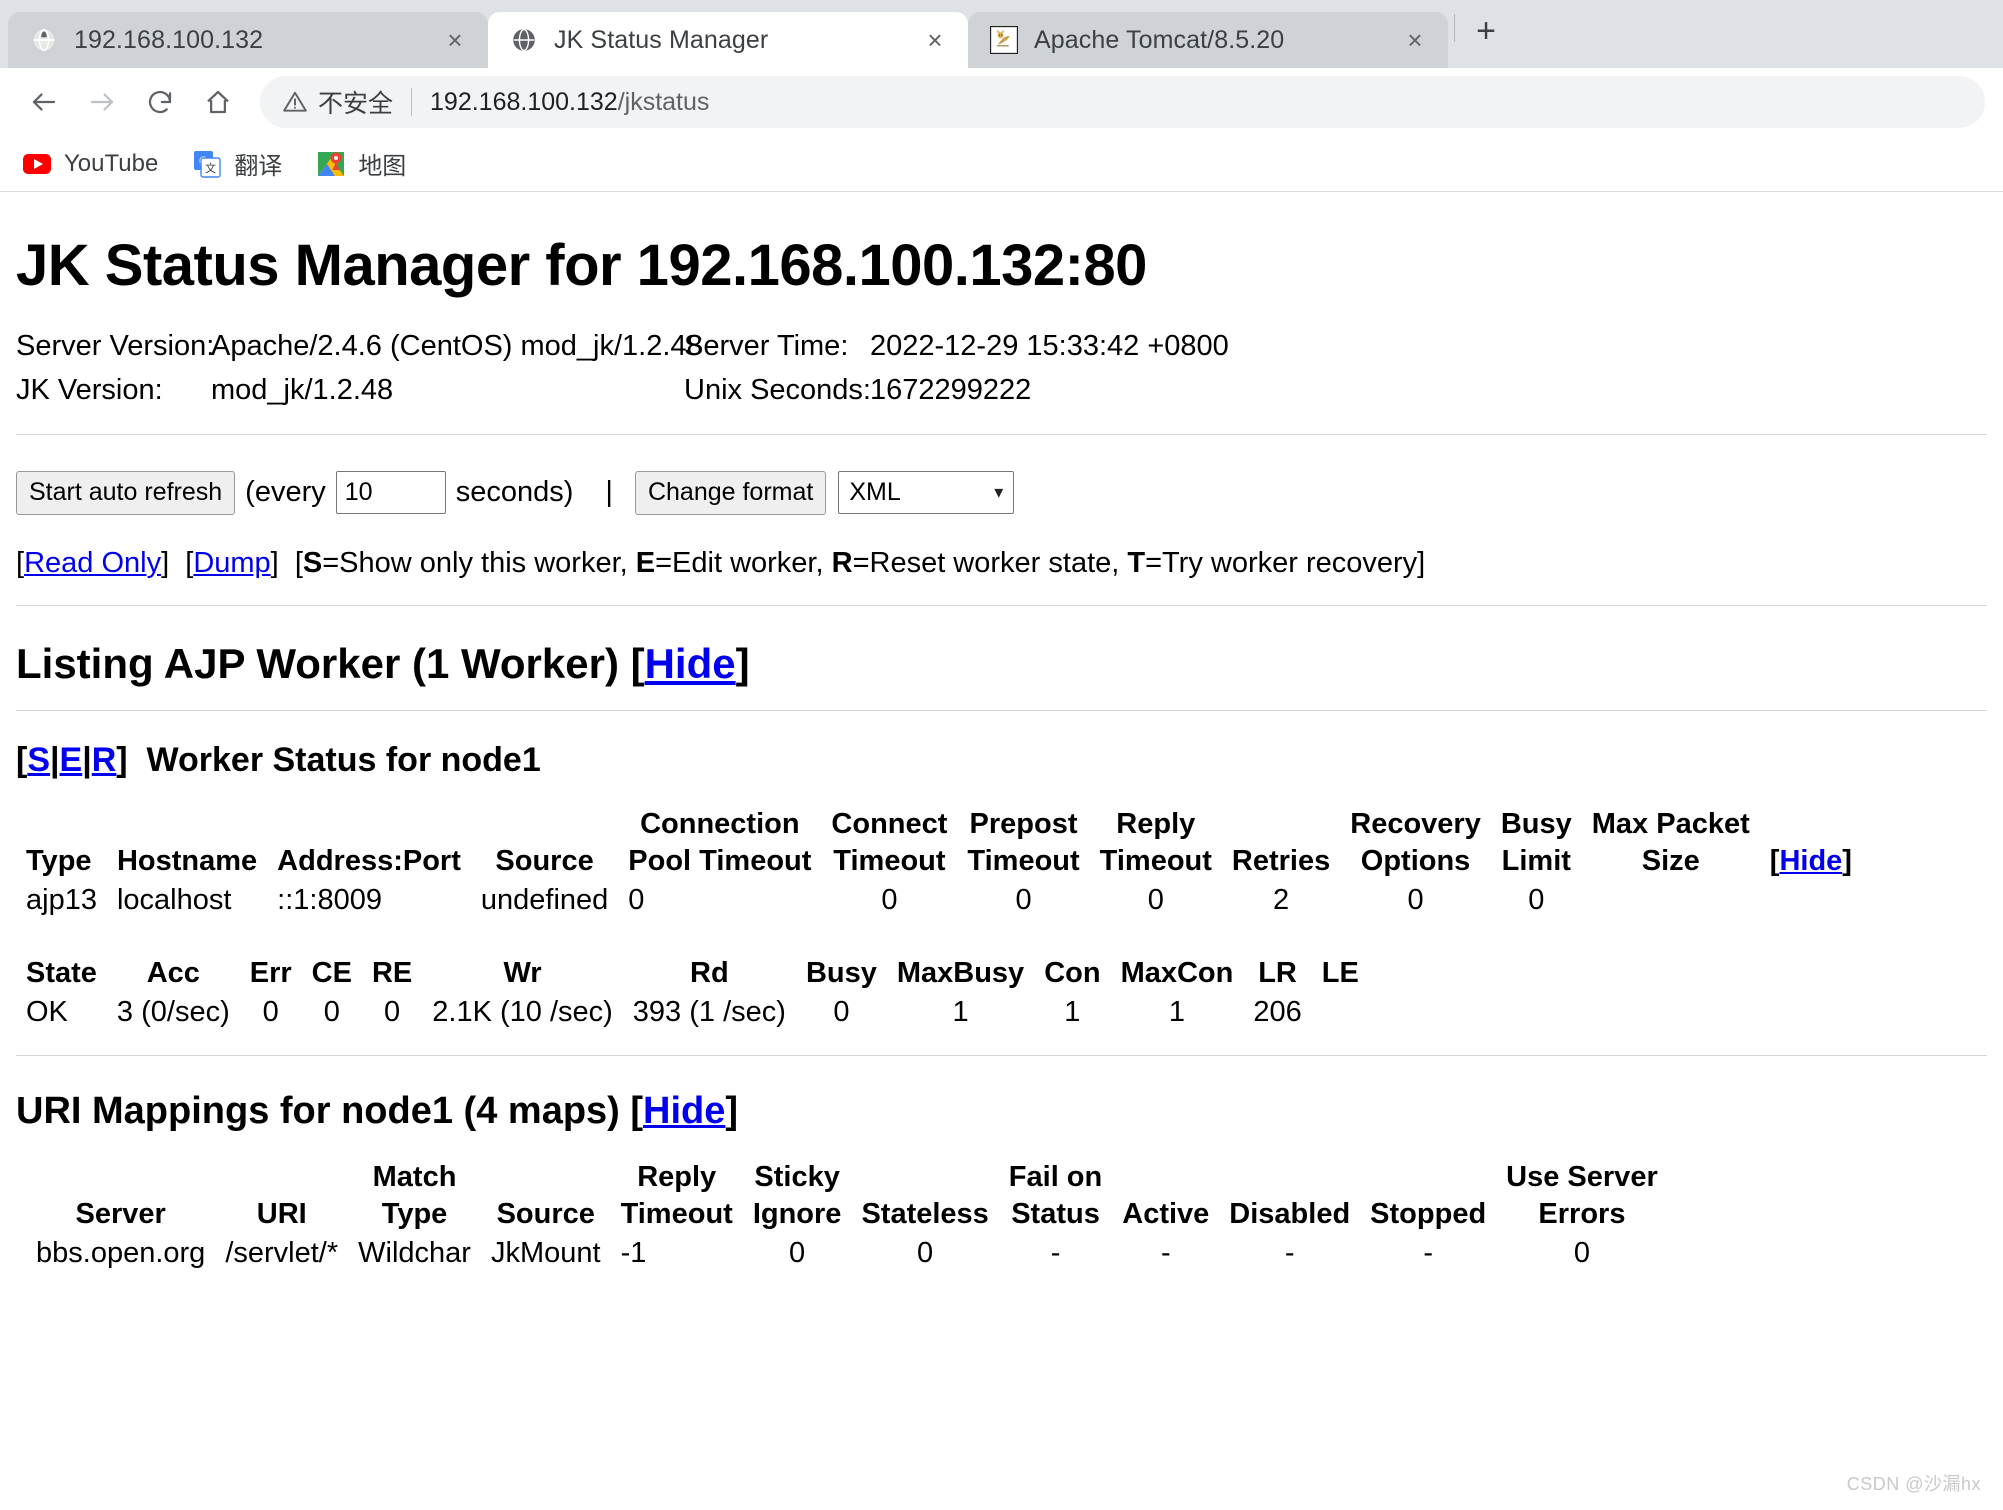 The height and width of the screenshot is (1510, 2003). Describe the element at coordinates (1122, 102) in the screenshot. I see `address-bar: 不安全 192.168.100.132/jkstatus` at that location.